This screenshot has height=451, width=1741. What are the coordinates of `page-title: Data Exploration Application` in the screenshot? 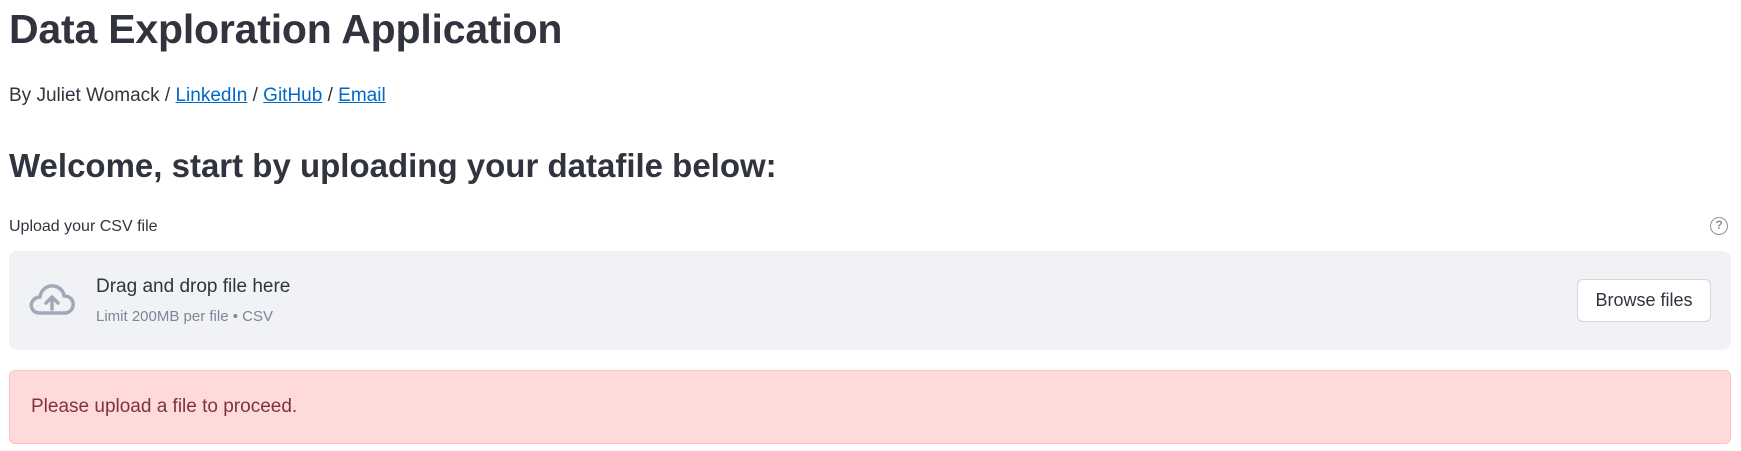 It's located at (286, 29).